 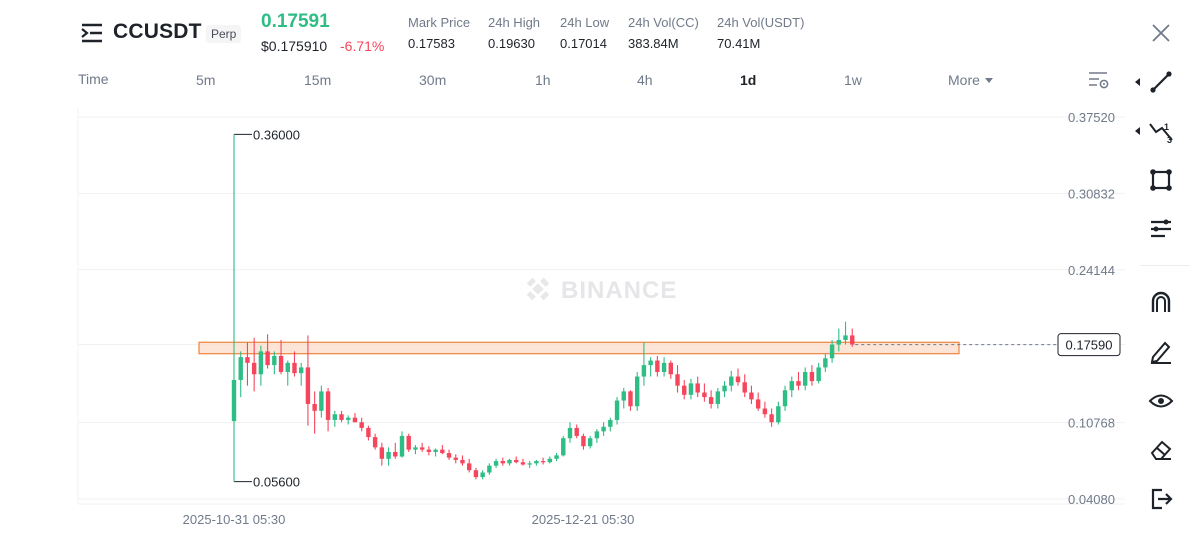 I want to click on stat-value: 0.17583, so click(x=431, y=43).